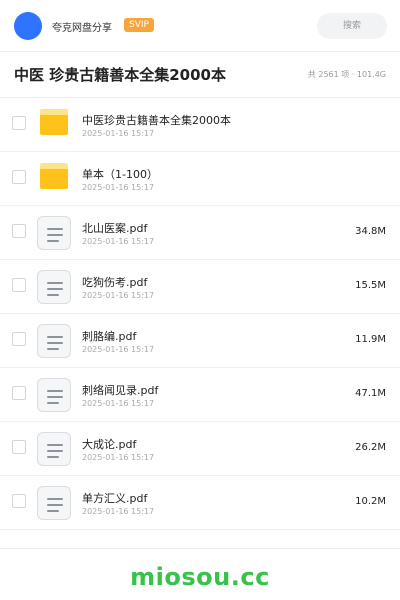 The height and width of the screenshot is (600, 400). What do you see at coordinates (200, 233) in the screenshot?
I see `file-row: 北山医案.pdf 2025-01-16 15:17 34.8M` at bounding box center [200, 233].